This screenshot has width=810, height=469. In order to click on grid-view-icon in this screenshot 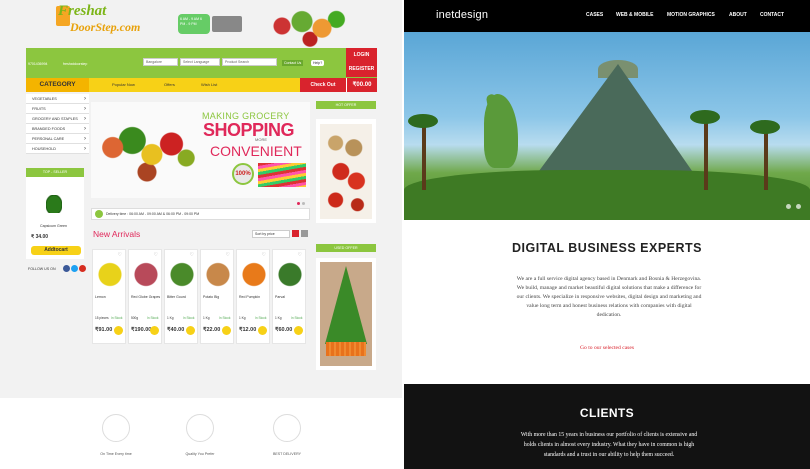, I will do `click(295, 233)`.